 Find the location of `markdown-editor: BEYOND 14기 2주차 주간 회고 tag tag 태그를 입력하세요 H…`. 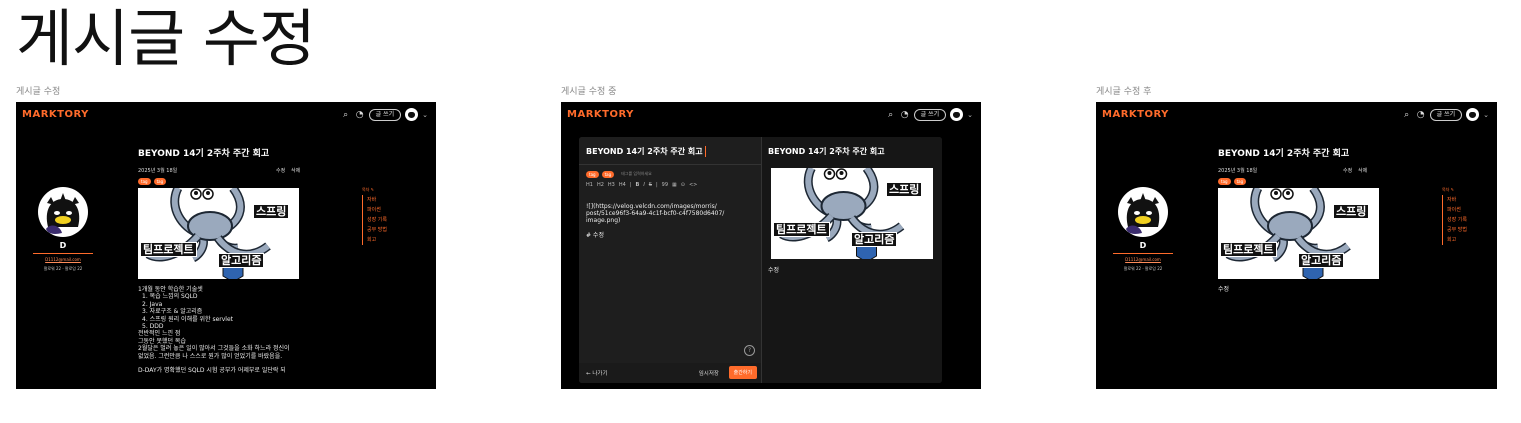

markdown-editor: BEYOND 14기 2주차 주간 회고 tag tag 태그를 입력하세요 H… is located at coordinates (760, 260).